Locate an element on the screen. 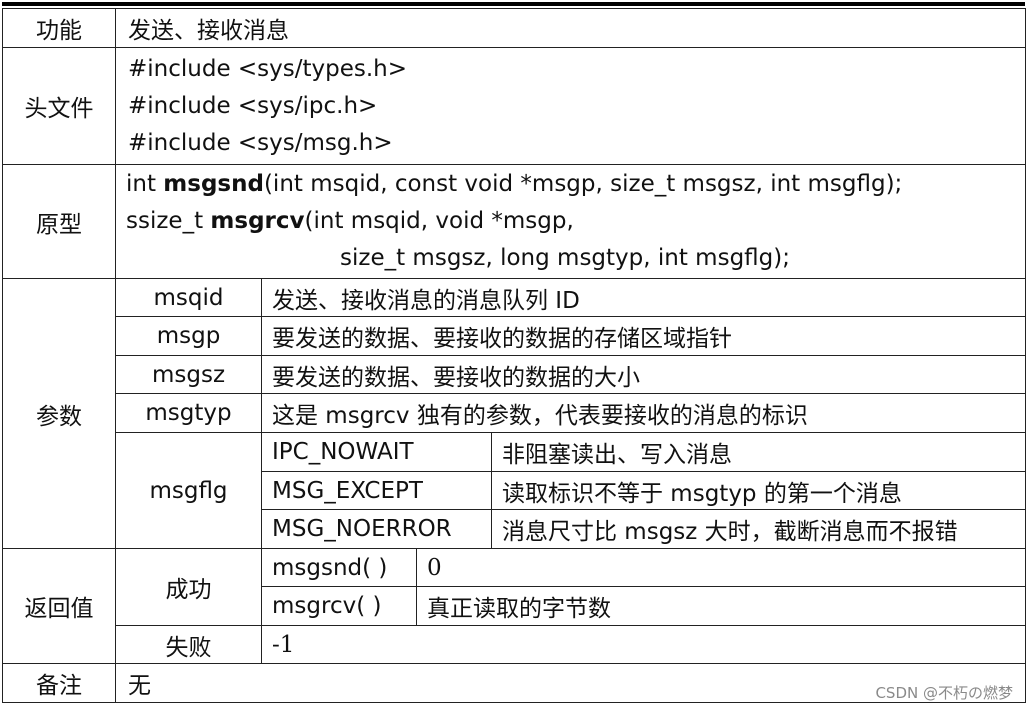 Image resolution: width=1027 pixels, height=711 pixels. watermark: CSDN @不朽の燃梦 is located at coordinates (944, 693).